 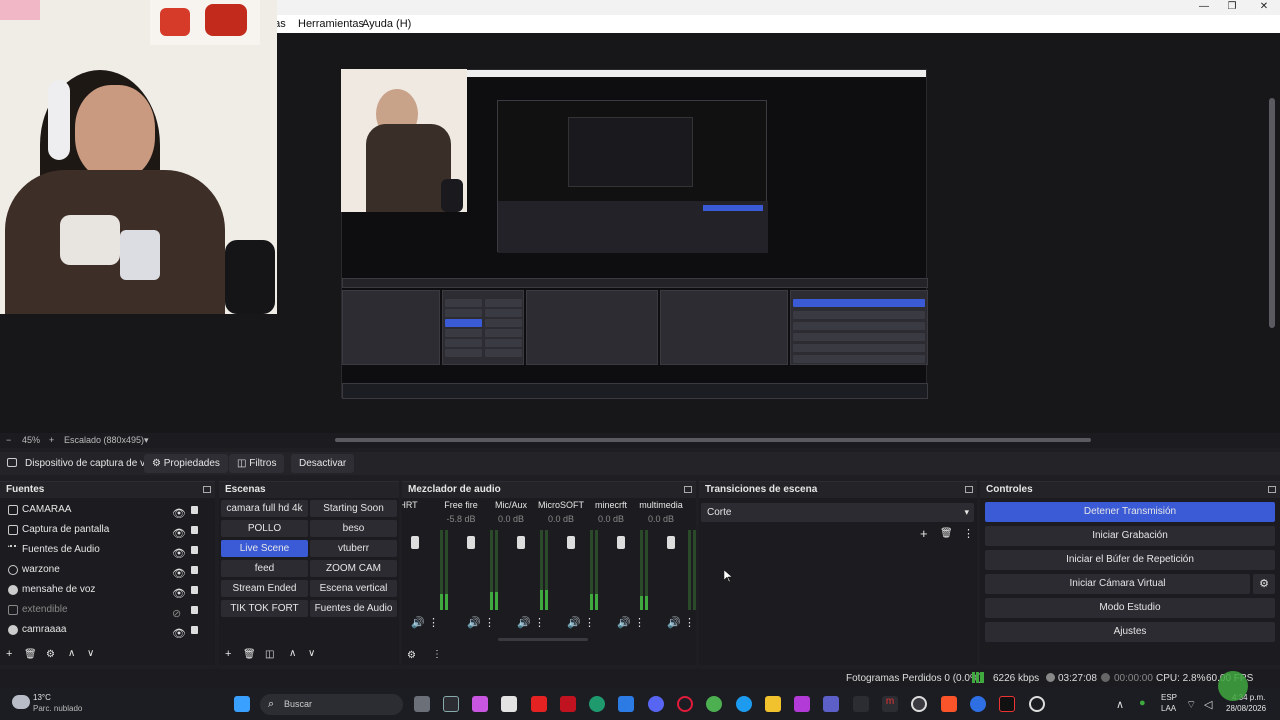 What do you see at coordinates (1142, 703) in the screenshot?
I see `microphone-icon: ●` at bounding box center [1142, 703].